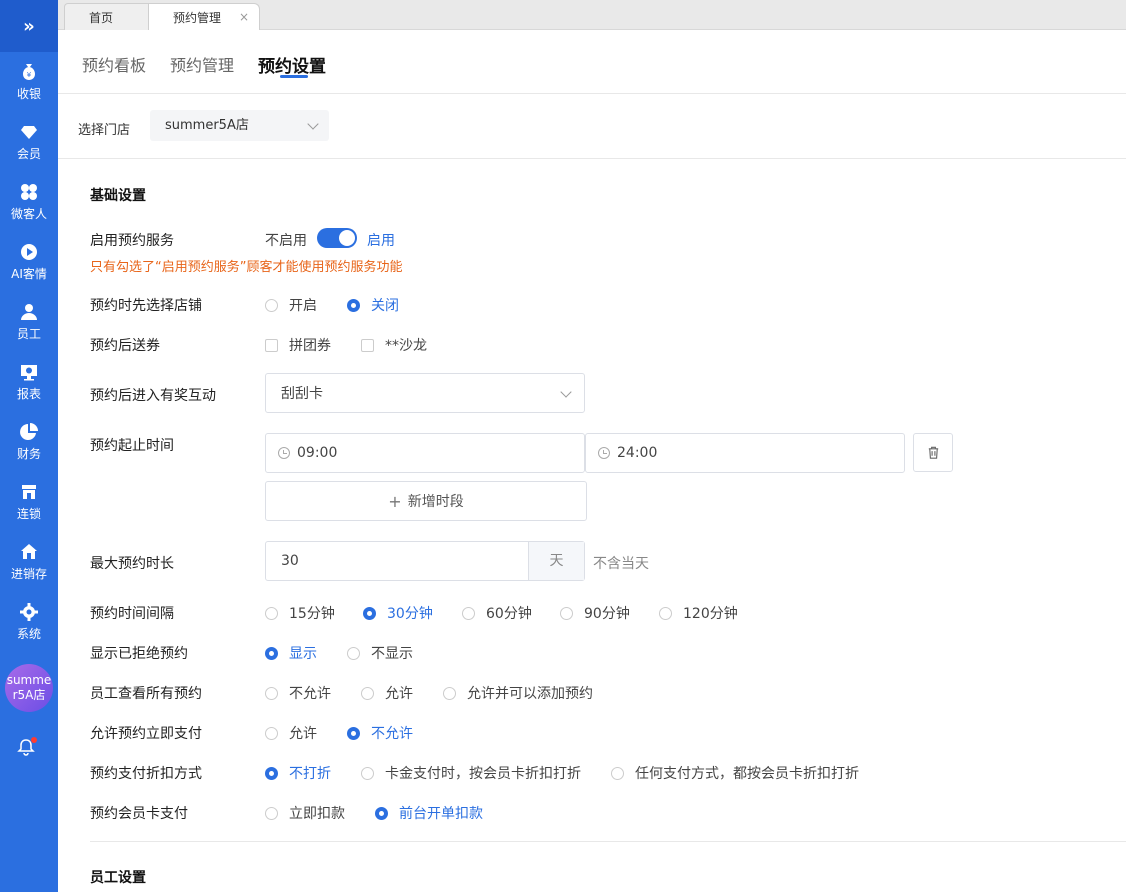 The image size is (1126, 892). What do you see at coordinates (298, 693) in the screenshot?
I see `staff-view-deny-radio: 不允许` at bounding box center [298, 693].